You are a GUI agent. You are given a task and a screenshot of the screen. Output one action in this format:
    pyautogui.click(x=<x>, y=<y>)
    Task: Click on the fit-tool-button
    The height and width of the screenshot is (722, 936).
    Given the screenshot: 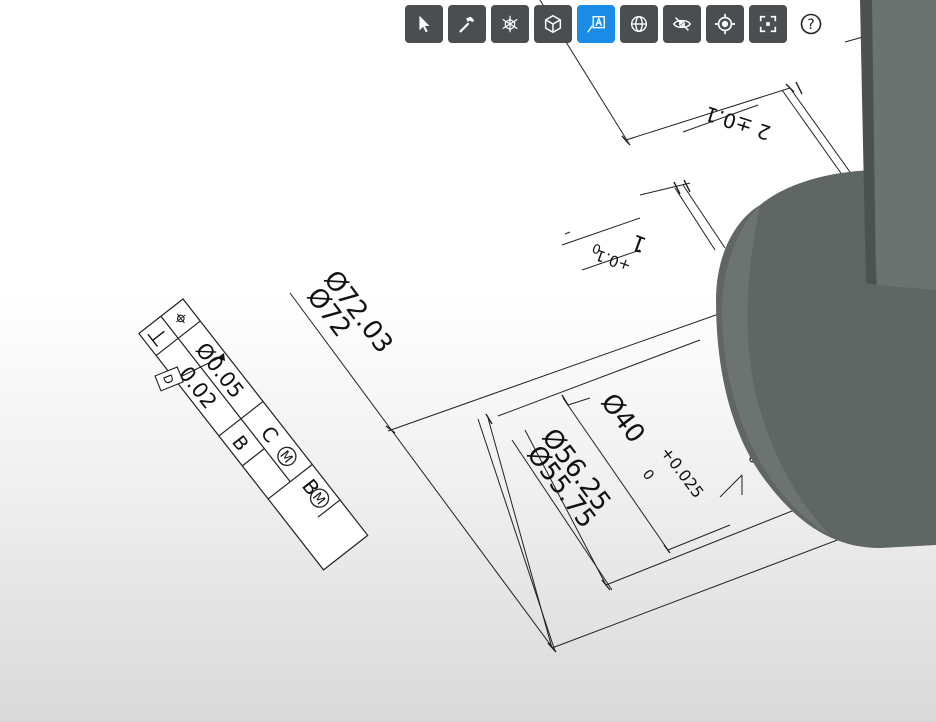 What is the action you would take?
    pyautogui.click(x=768, y=24)
    